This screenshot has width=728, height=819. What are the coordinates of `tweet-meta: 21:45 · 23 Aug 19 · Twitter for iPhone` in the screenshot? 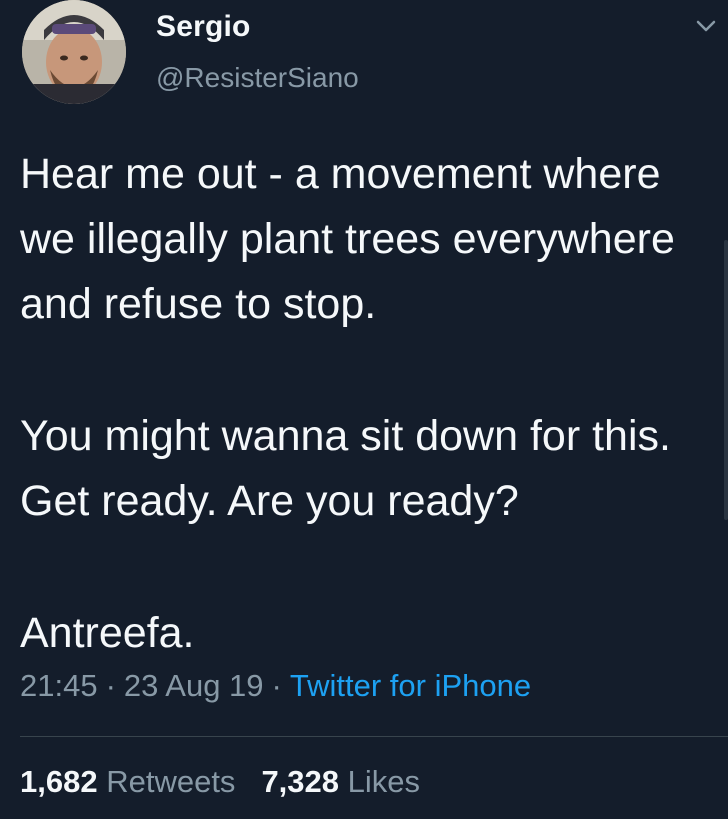 It's located at (275, 686).